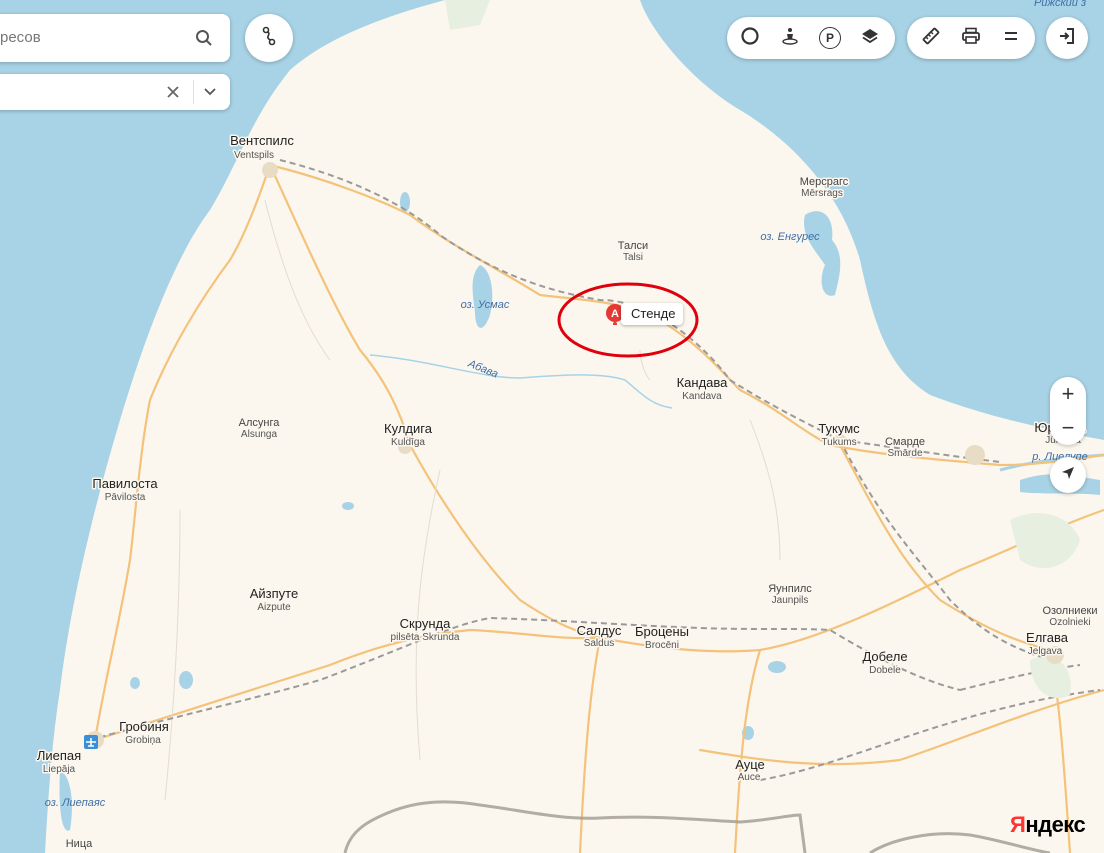 The width and height of the screenshot is (1104, 853). I want to click on print-button, so click(971, 38).